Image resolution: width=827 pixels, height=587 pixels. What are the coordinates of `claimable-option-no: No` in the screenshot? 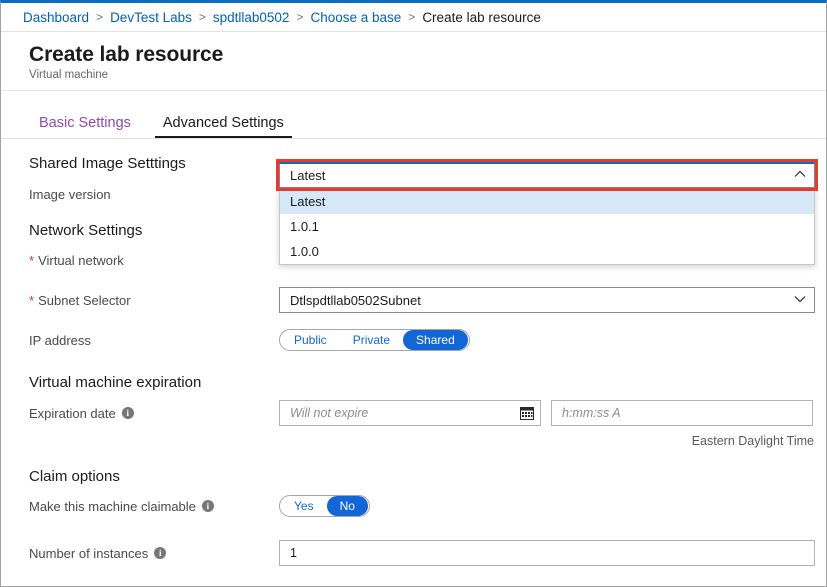 It's located at (347, 506).